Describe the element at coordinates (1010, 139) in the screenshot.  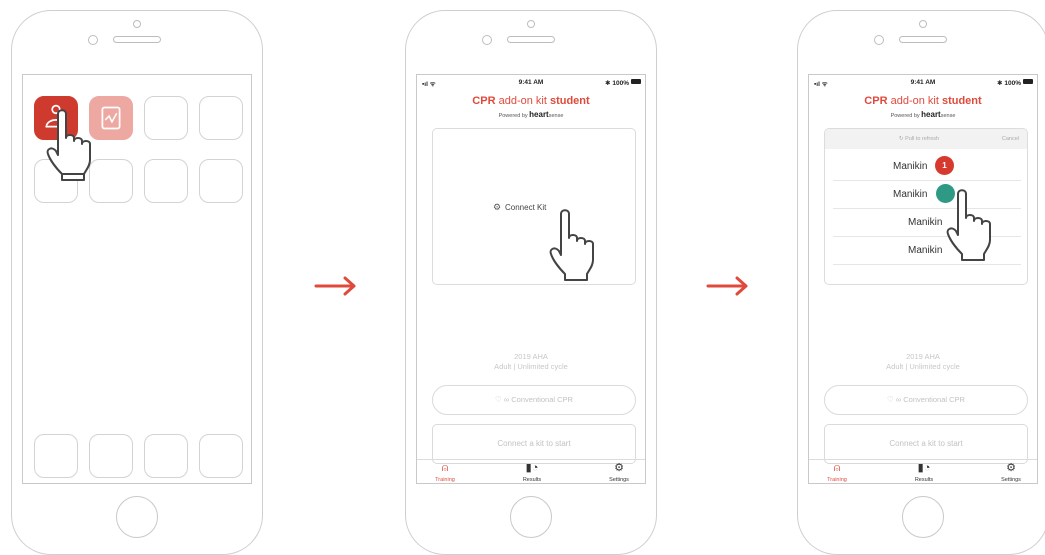
I see `cancel-button: Cancel` at that location.